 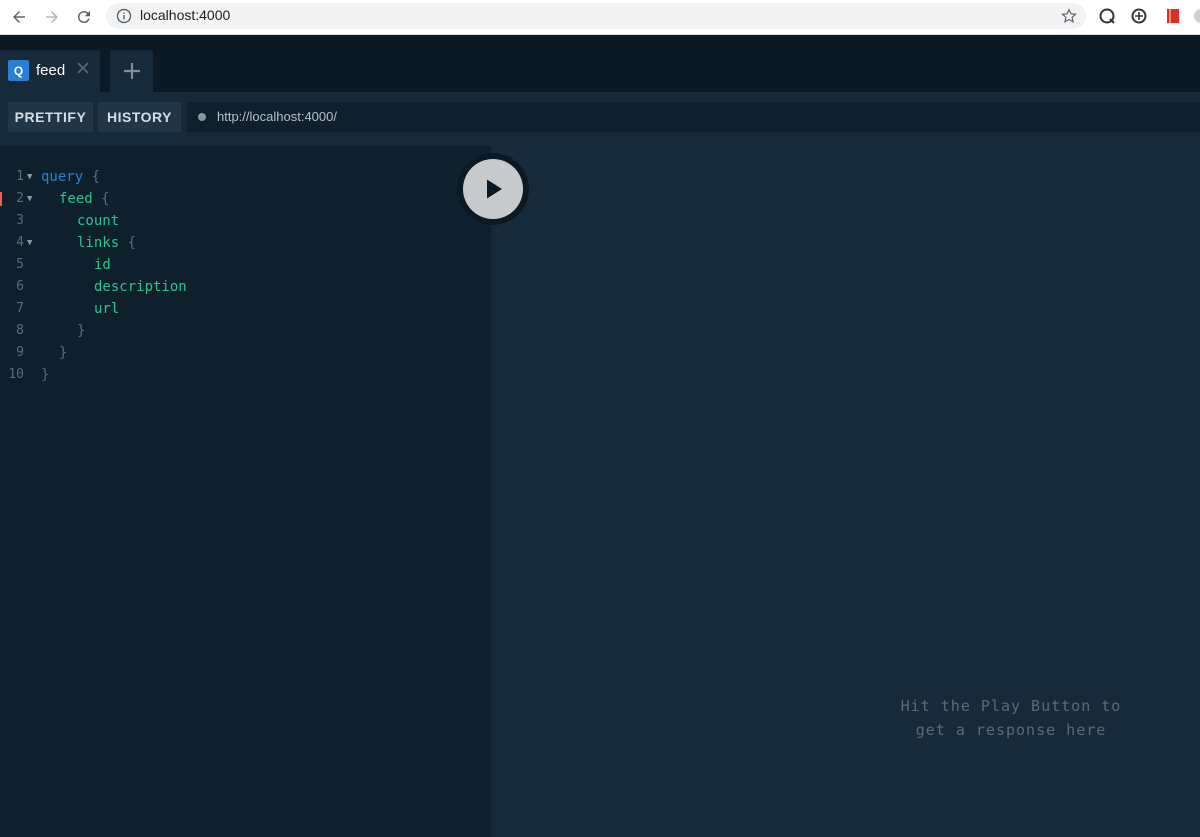 What do you see at coordinates (139, 117) in the screenshot?
I see `history-button: HISTORY` at bounding box center [139, 117].